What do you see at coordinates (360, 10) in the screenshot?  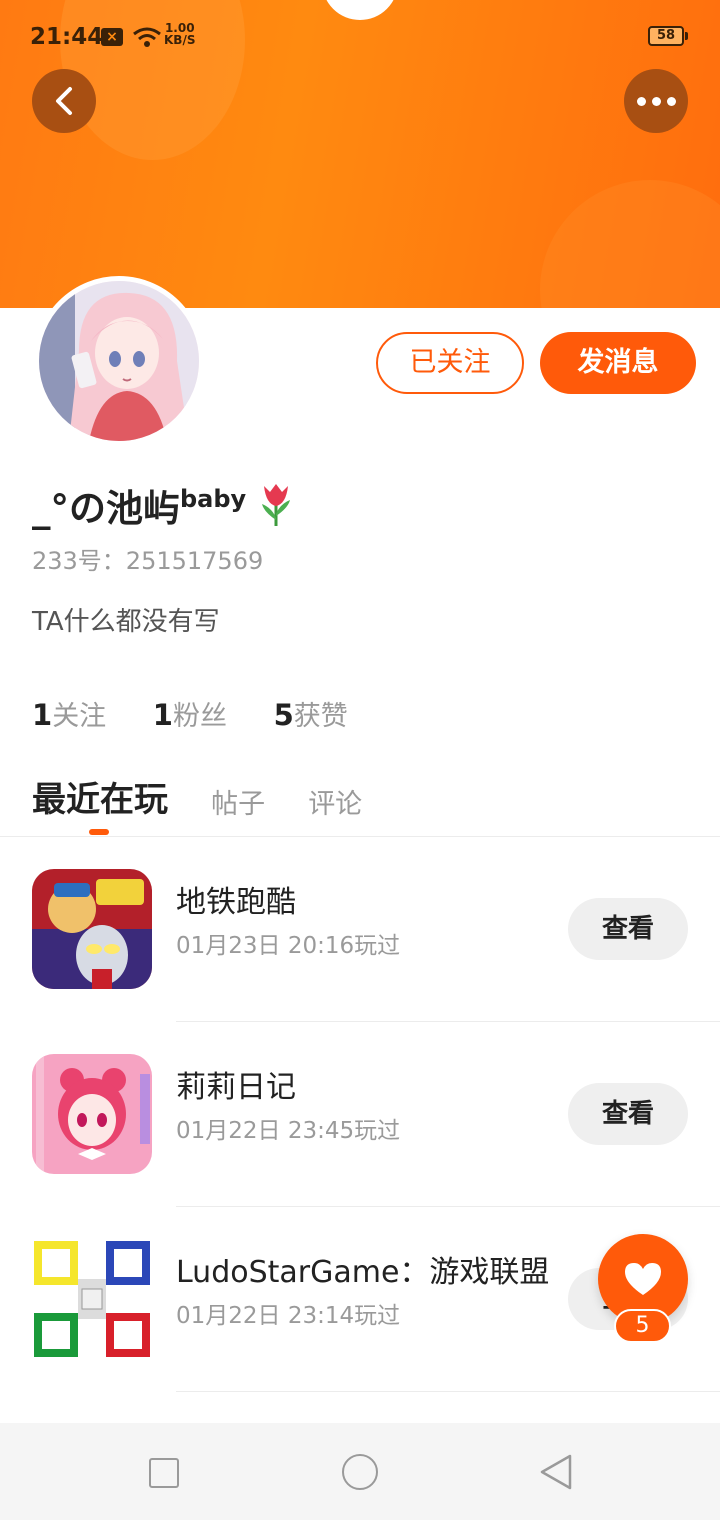 I see `camera-notch` at bounding box center [360, 10].